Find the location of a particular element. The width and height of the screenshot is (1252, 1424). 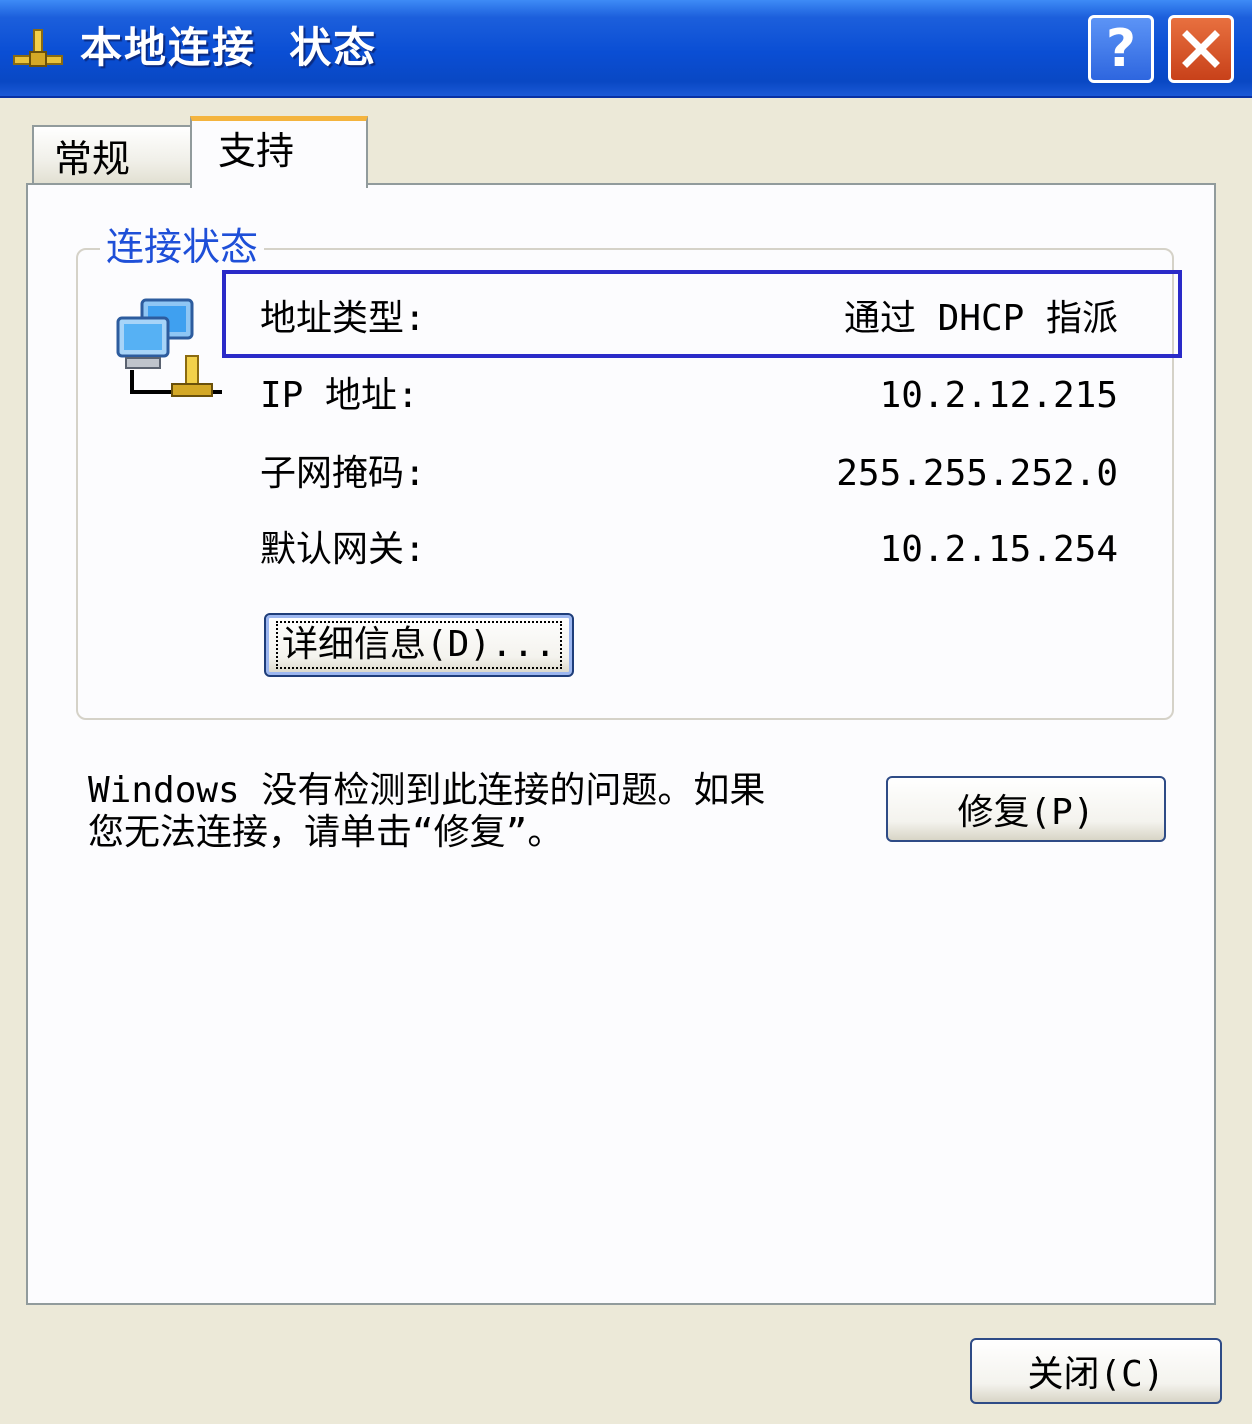

highlight-rectangle is located at coordinates (702, 314).